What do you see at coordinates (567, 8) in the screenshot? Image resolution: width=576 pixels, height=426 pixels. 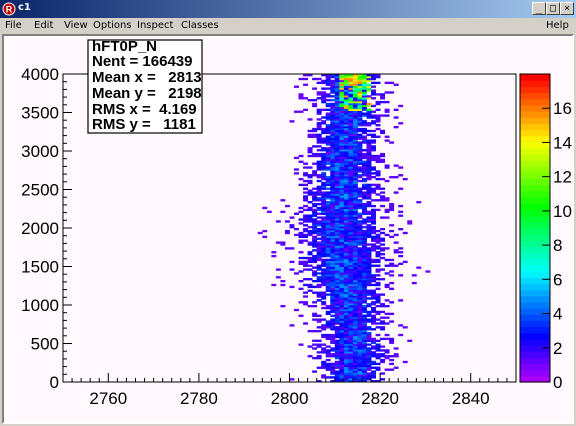 I see `close-button: ×` at bounding box center [567, 8].